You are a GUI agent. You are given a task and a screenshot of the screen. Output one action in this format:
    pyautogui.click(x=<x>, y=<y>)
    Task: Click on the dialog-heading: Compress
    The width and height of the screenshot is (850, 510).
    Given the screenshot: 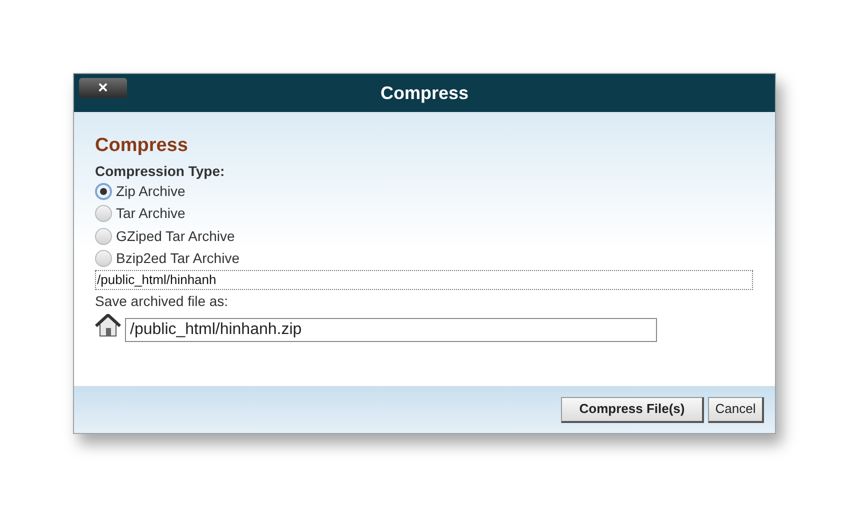 What is the action you would take?
    pyautogui.click(x=142, y=146)
    